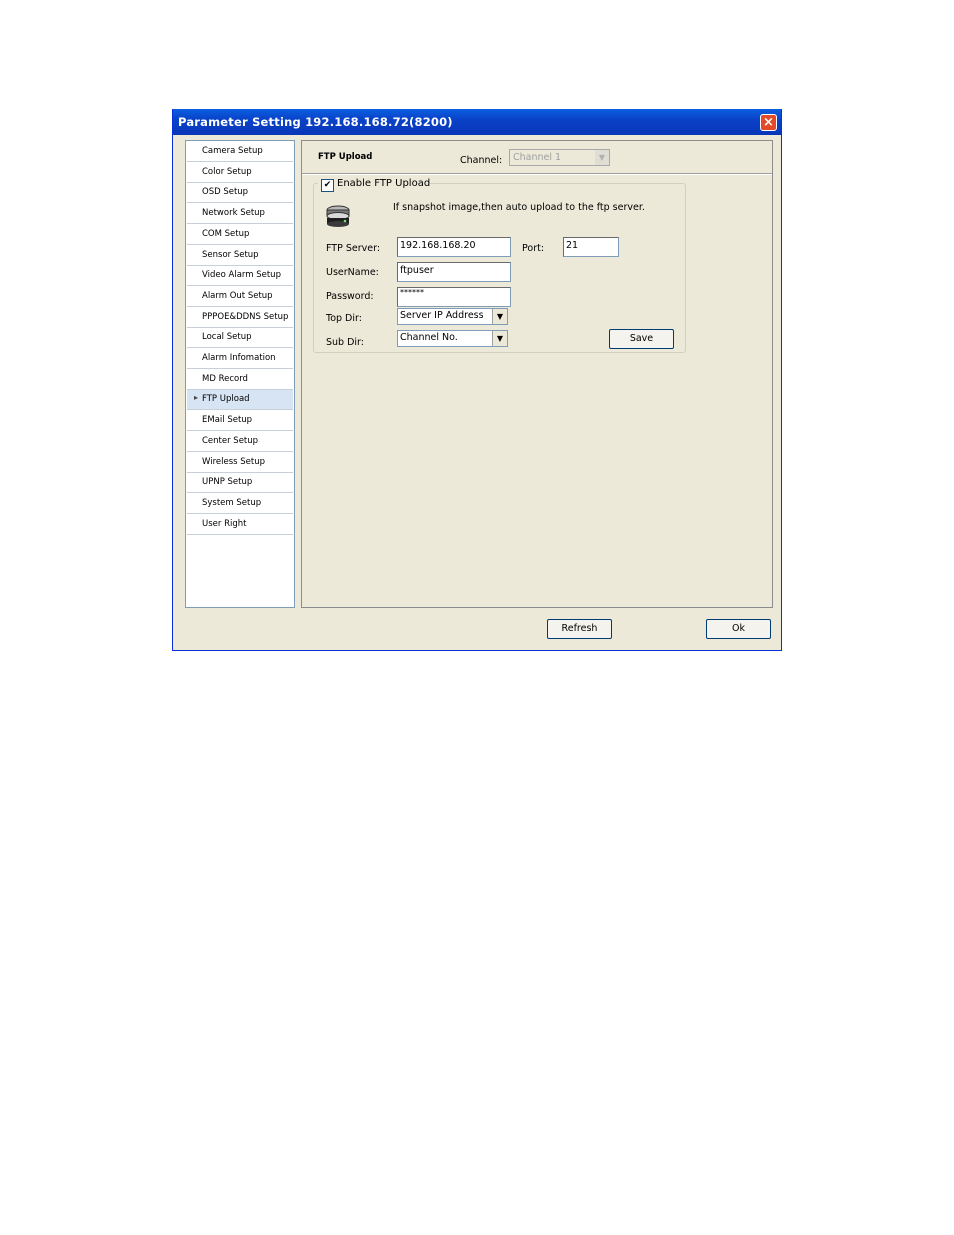  I want to click on sidebar-item-alarm-out-setup: Alarm Out Setup, so click(240, 296).